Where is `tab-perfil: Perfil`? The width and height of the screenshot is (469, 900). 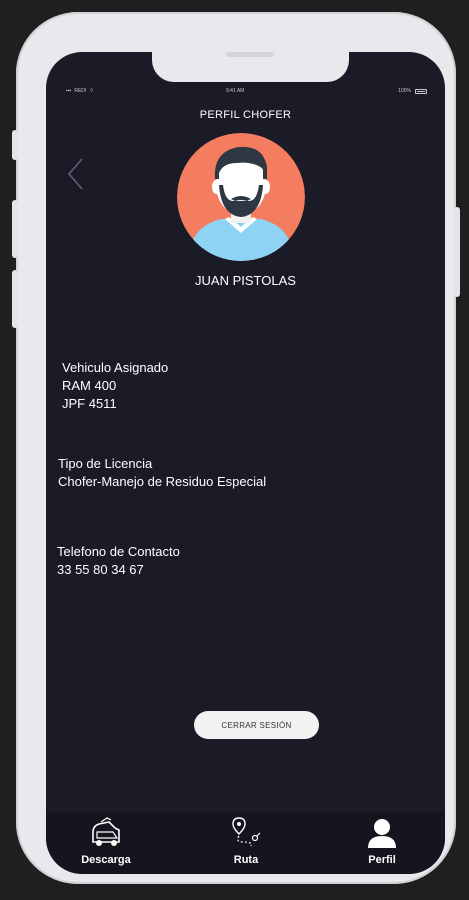 tab-perfil: Perfil is located at coordinates (382, 844).